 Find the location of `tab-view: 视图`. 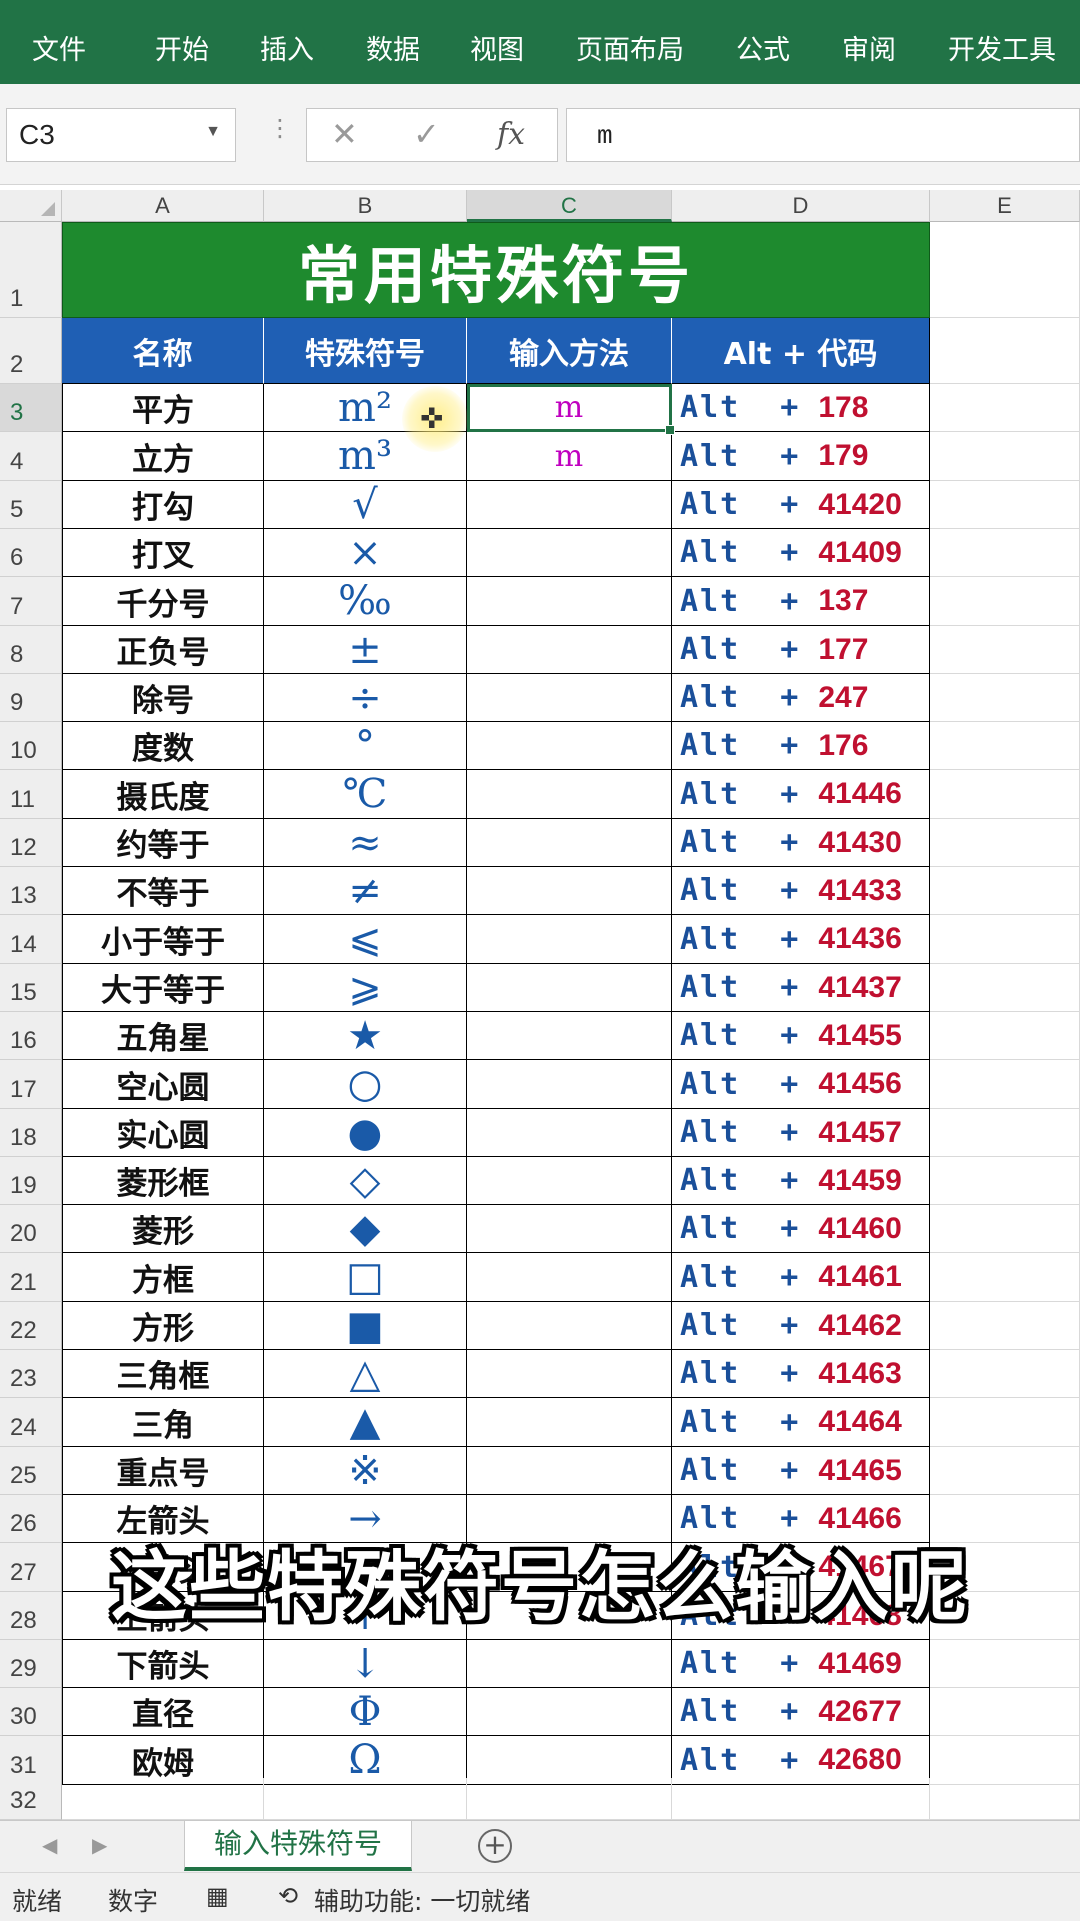

tab-view: 视图 is located at coordinates (497, 47).